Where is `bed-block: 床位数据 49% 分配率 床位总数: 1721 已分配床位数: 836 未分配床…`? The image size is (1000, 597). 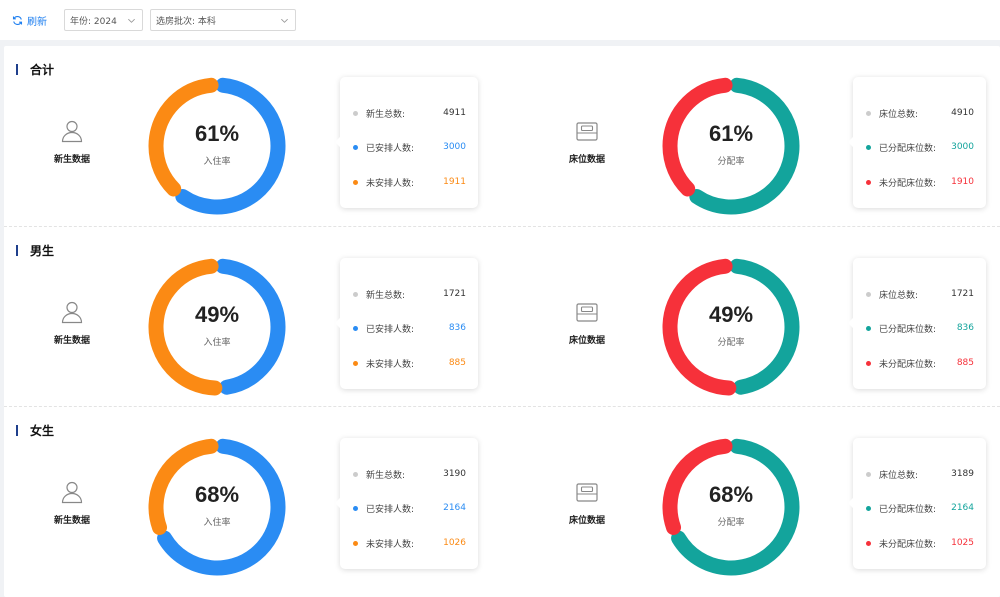
bed-block: 床位数据 49% 分配率 床位总数: 1721 已分配床位数: 836 未分配床… is located at coordinates (757, 317).